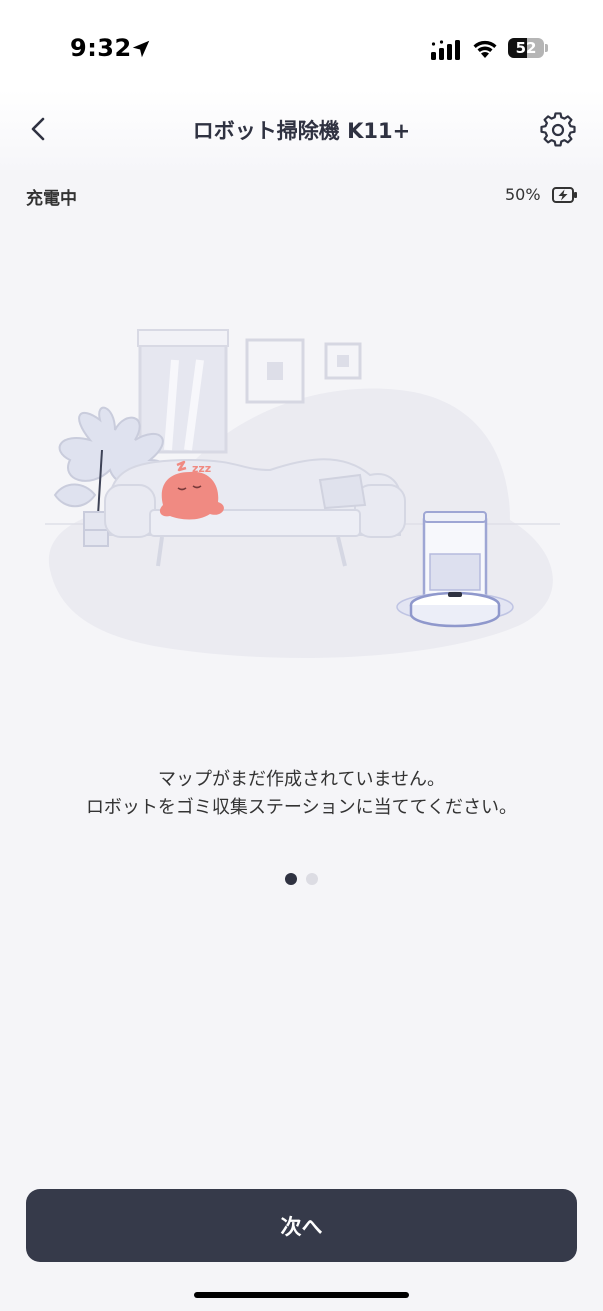 The width and height of the screenshot is (603, 1311). Describe the element at coordinates (301, 779) in the screenshot. I see `message-line-1: マップがまだ作成されていません。` at that location.